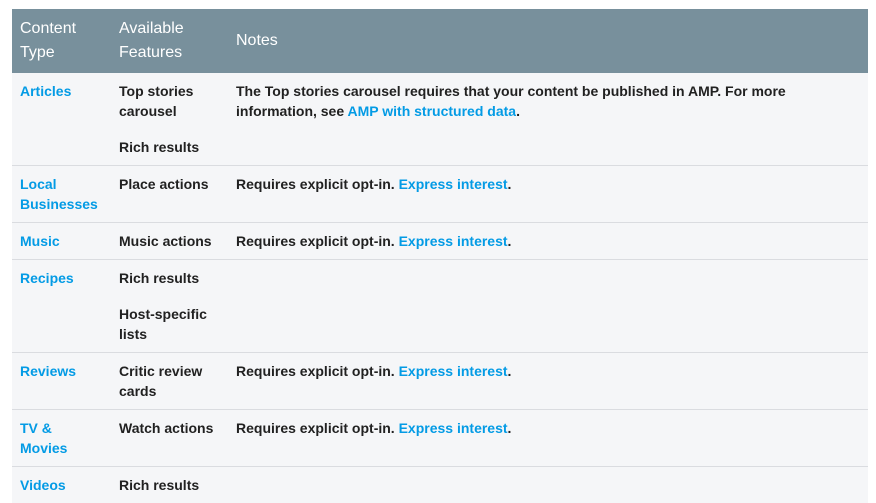  I want to click on features-cell: Watch actions, so click(169, 438).